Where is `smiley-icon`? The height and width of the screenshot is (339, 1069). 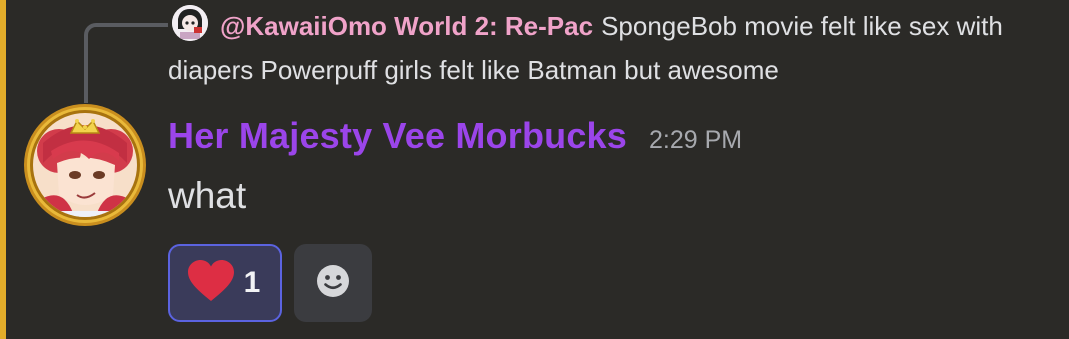
smiley-icon is located at coordinates (333, 283).